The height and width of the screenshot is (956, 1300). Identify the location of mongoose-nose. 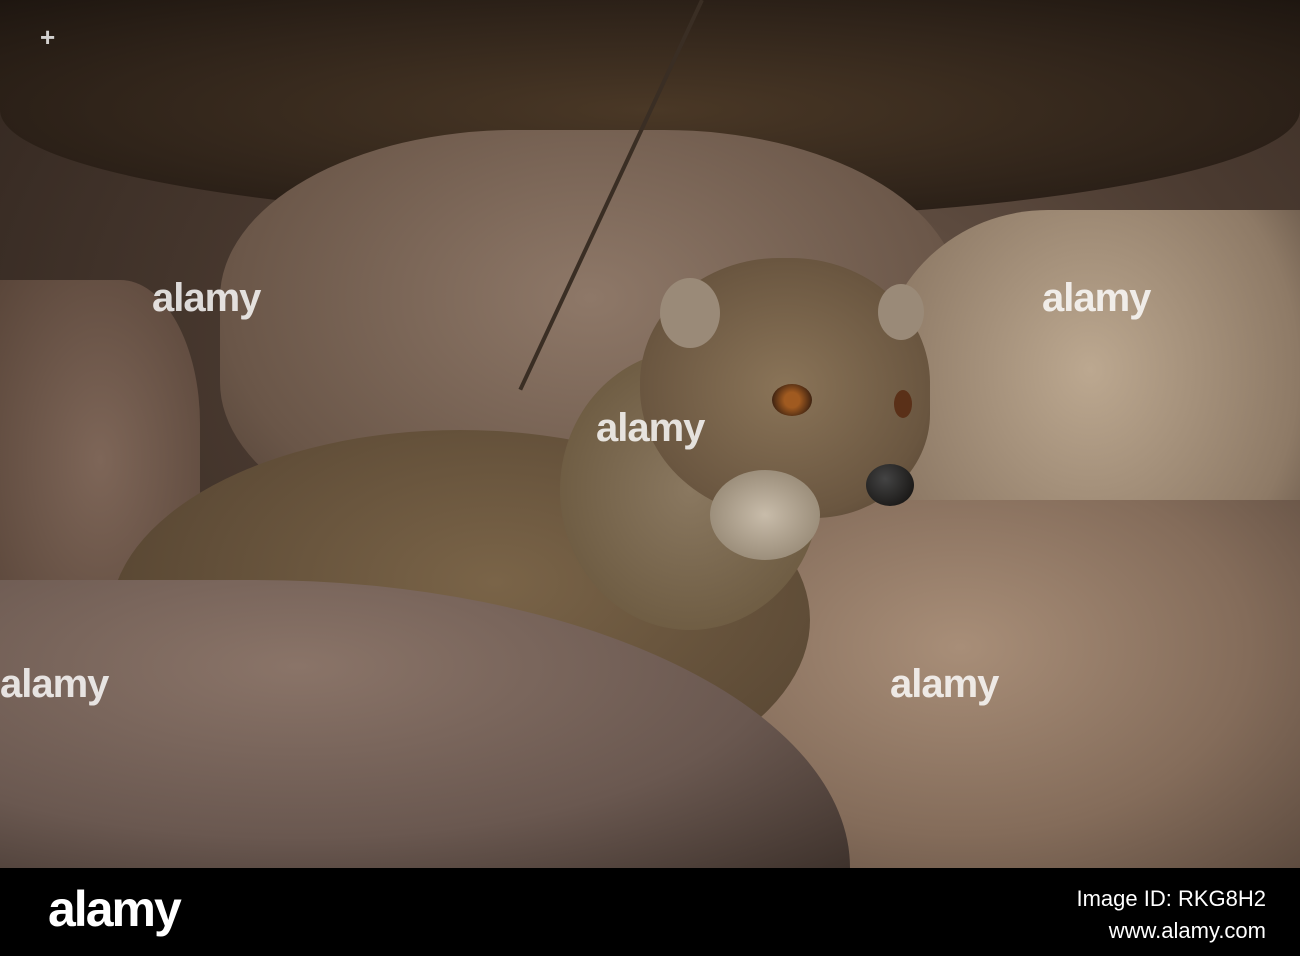
(890, 485).